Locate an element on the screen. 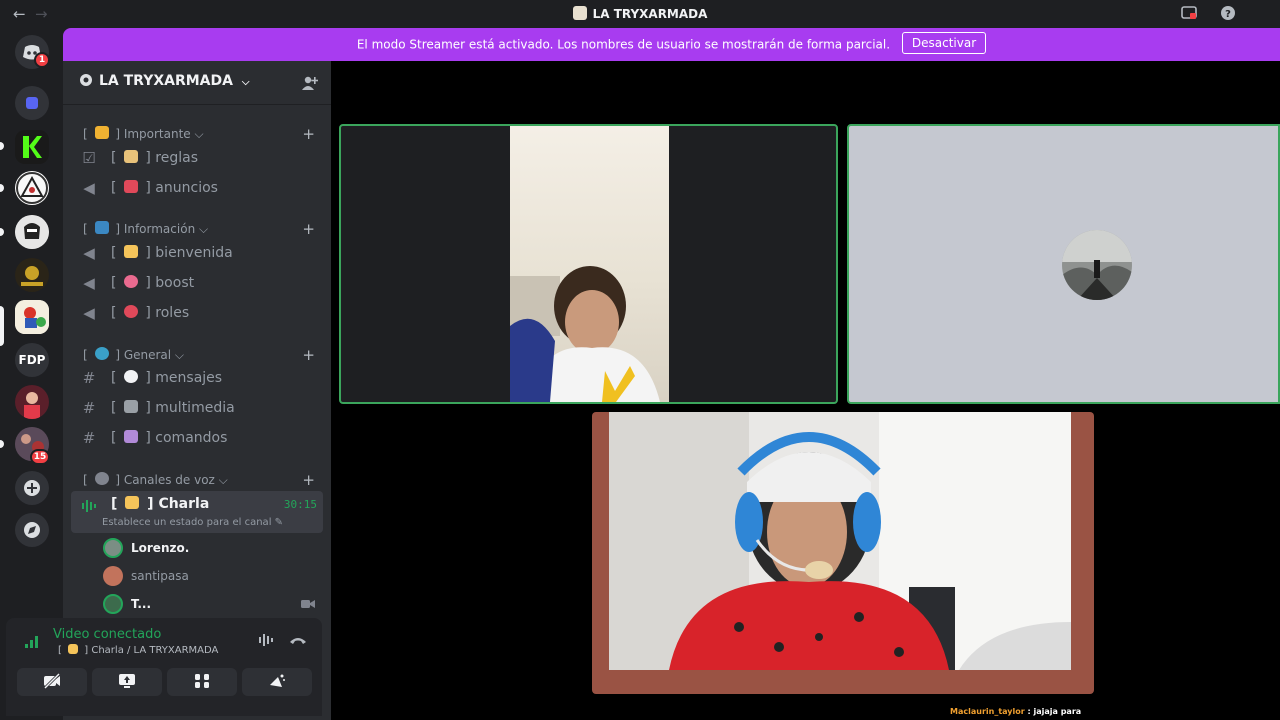 The image size is (1280, 720). info-icon is located at coordinates (101, 227).